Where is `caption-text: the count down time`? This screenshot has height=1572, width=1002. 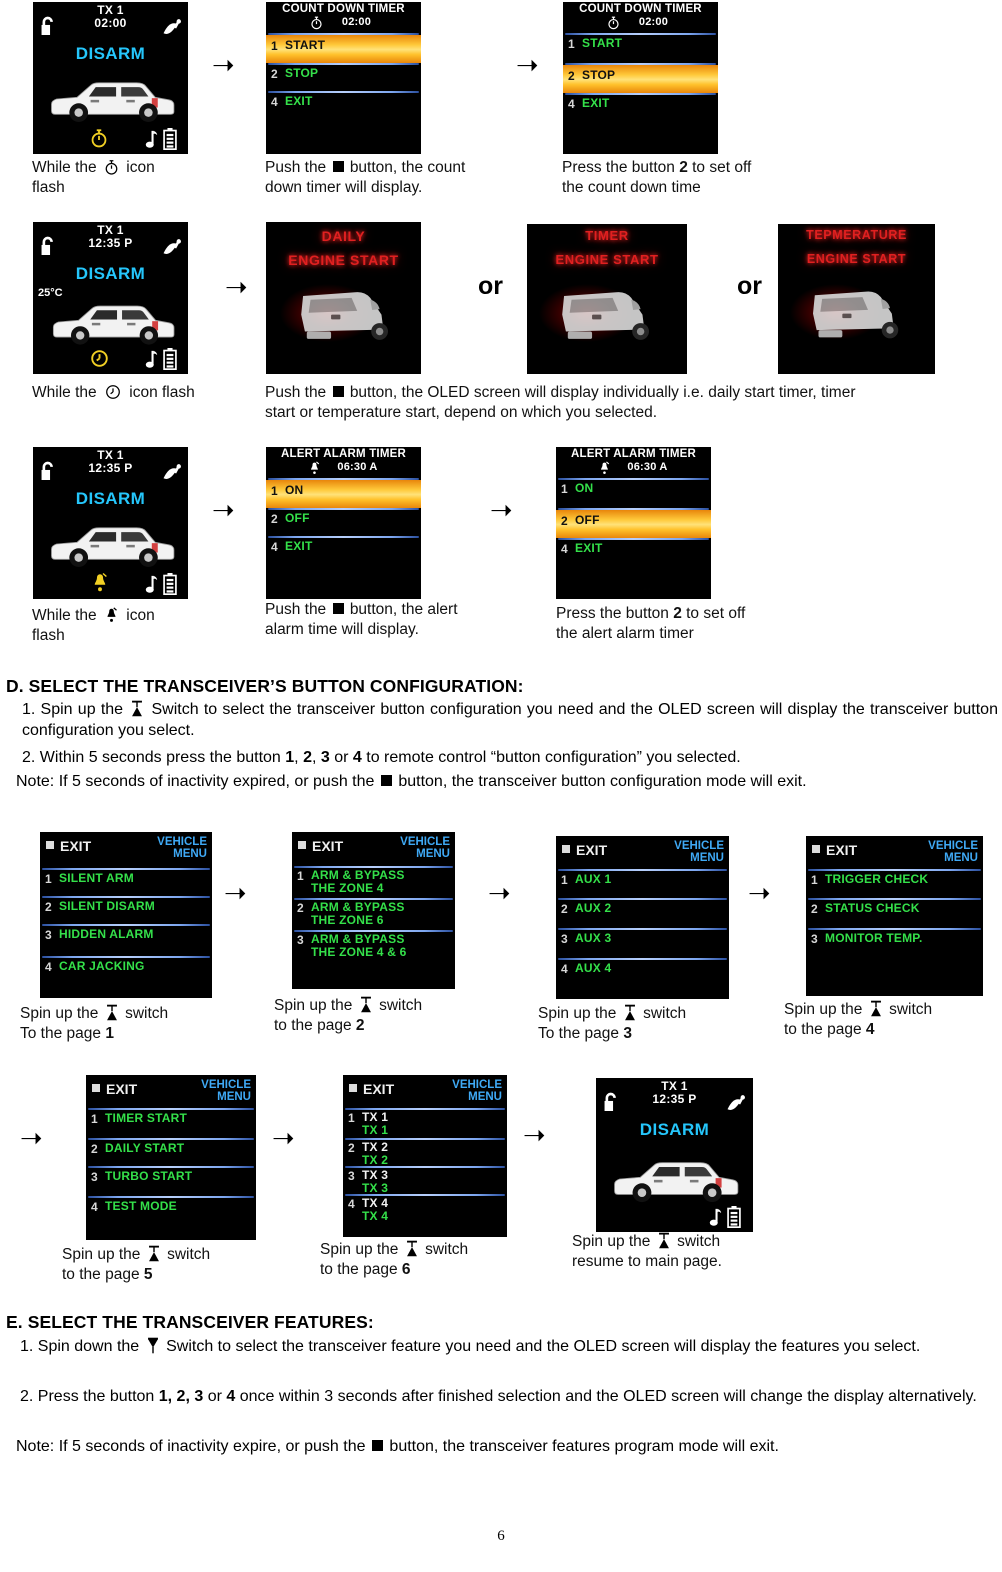
caption-text: the count down time is located at coordinates (631, 188).